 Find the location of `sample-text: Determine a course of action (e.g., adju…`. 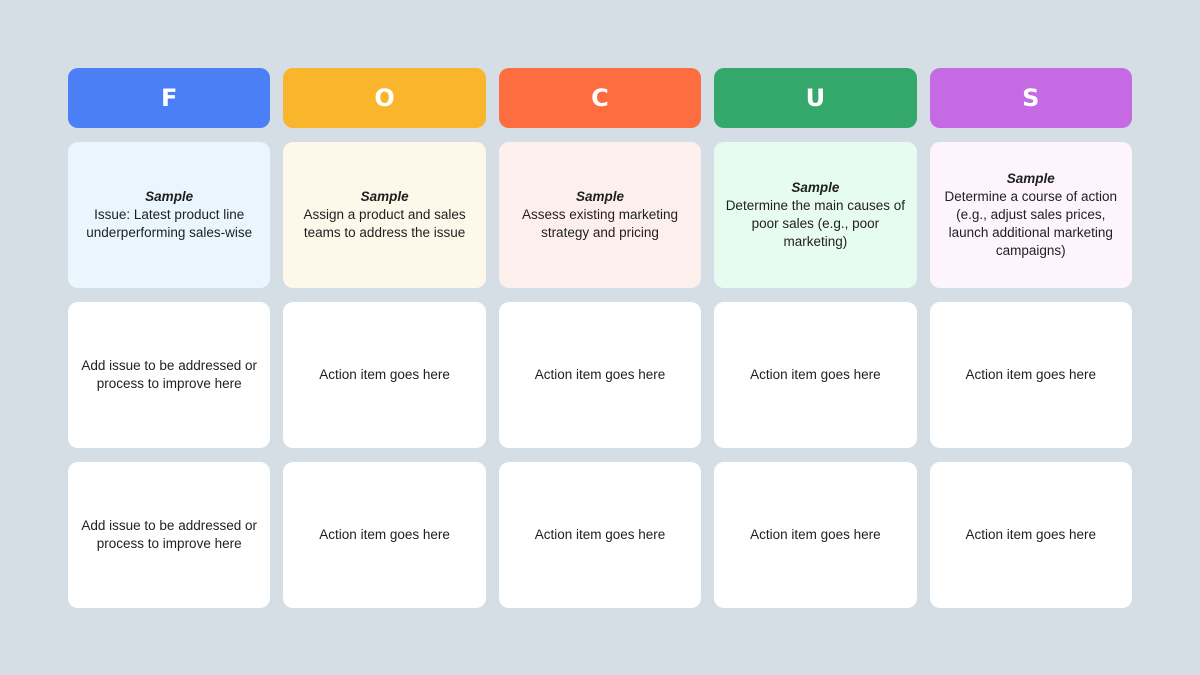

sample-text: Determine a course of action (e.g., adju… is located at coordinates (1031, 223).